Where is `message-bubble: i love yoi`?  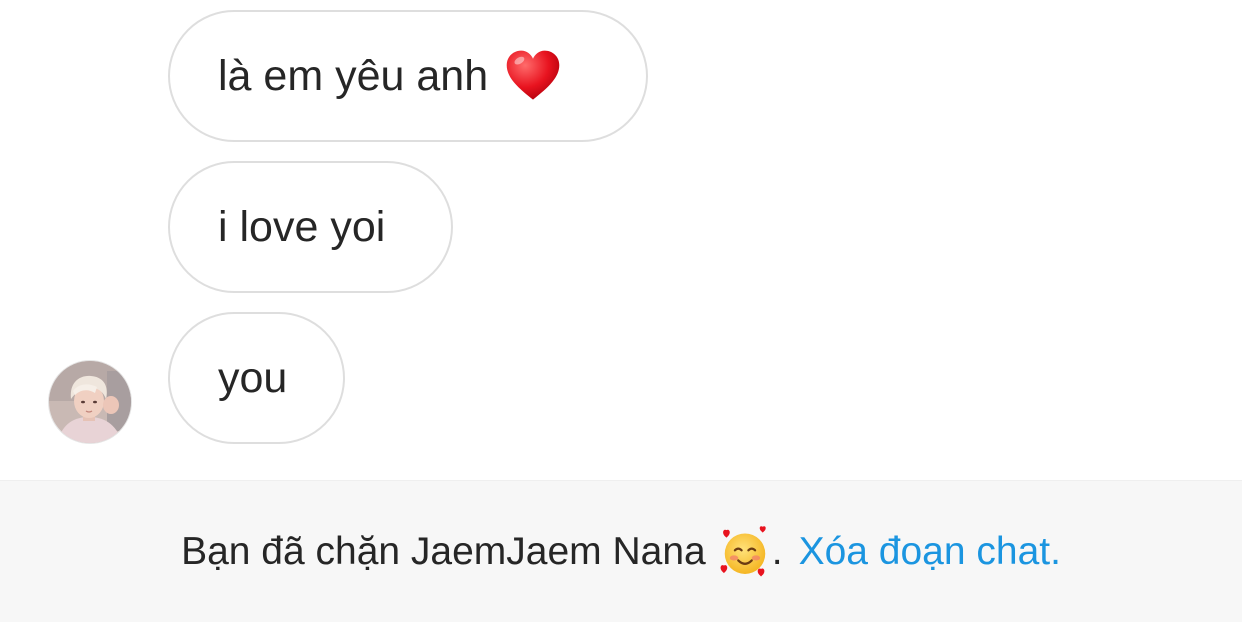 message-bubble: i love yoi is located at coordinates (310, 227).